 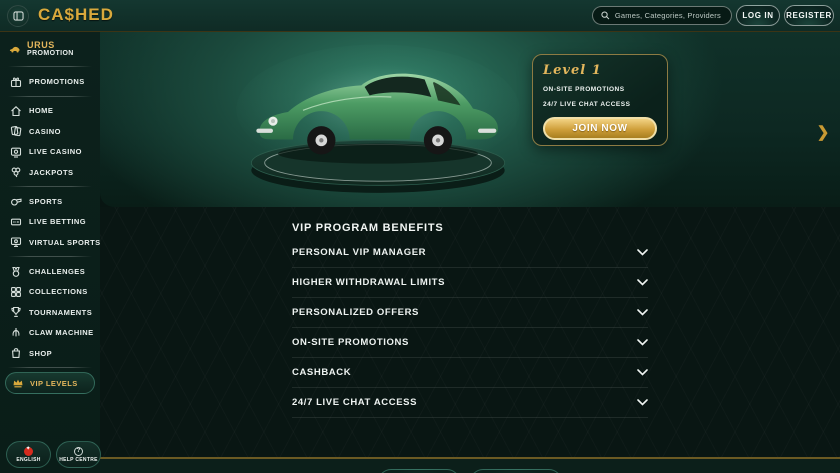 I want to click on accordion-live-chat-access: 24/7 LIVE CHAT ACCESS, so click(x=470, y=403).